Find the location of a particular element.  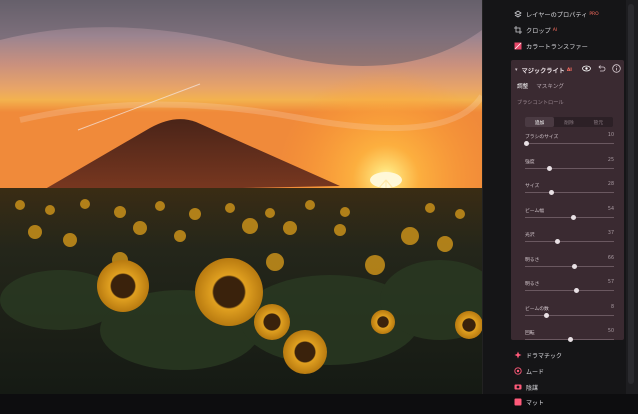

slider-row: ビーム幅 54 is located at coordinates (569, 215).